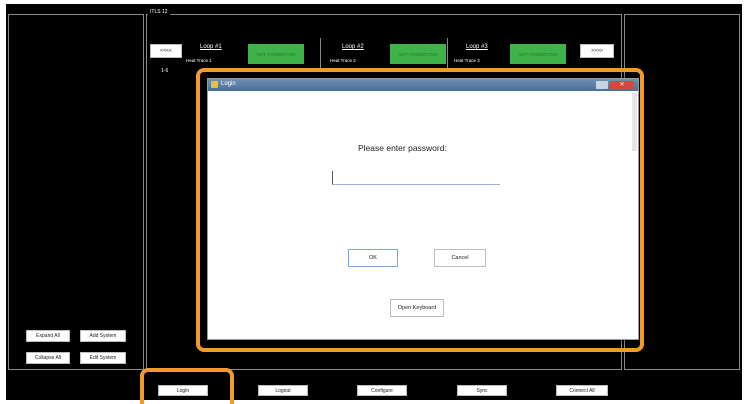 This screenshot has height=404, width=748. Describe the element at coordinates (467, 60) in the screenshot. I see `loop-subtitle: Heat Trace 3` at that location.